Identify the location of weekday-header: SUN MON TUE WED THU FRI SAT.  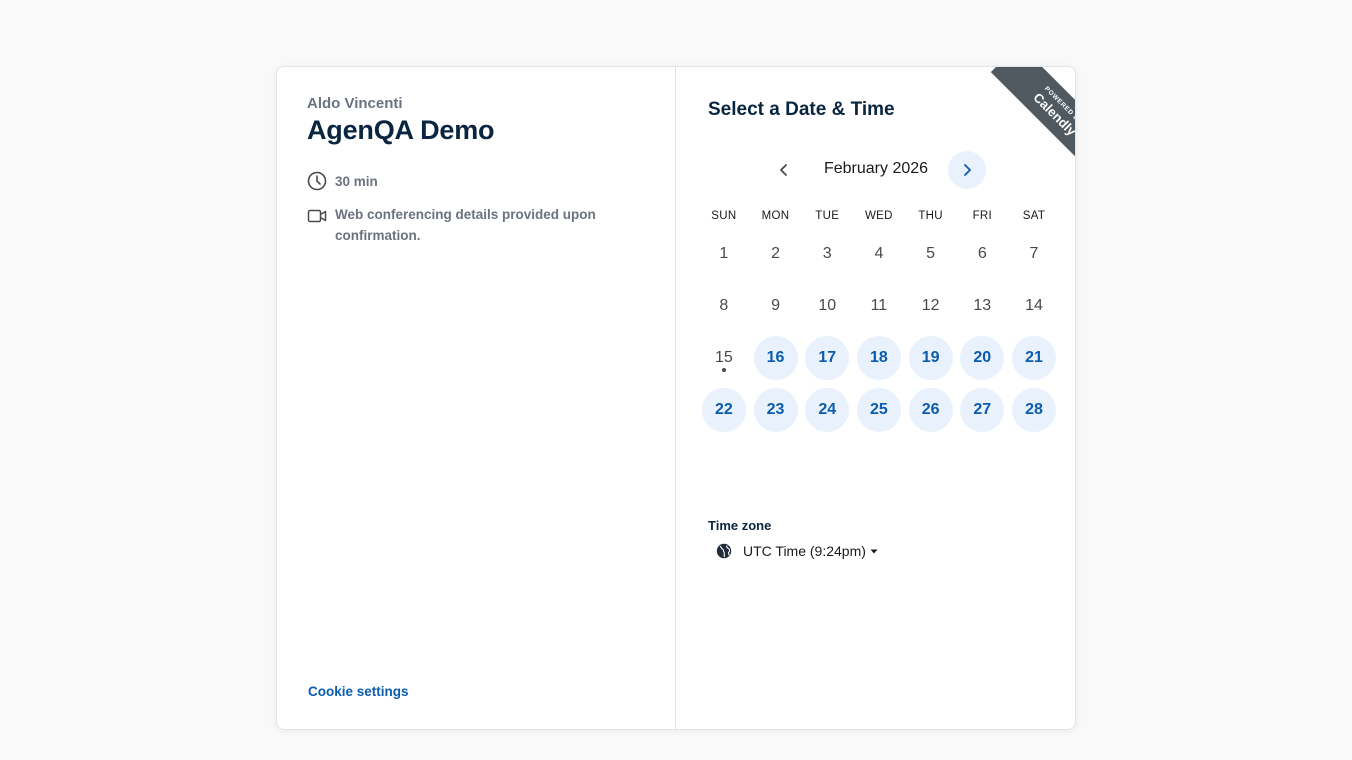
(879, 216).